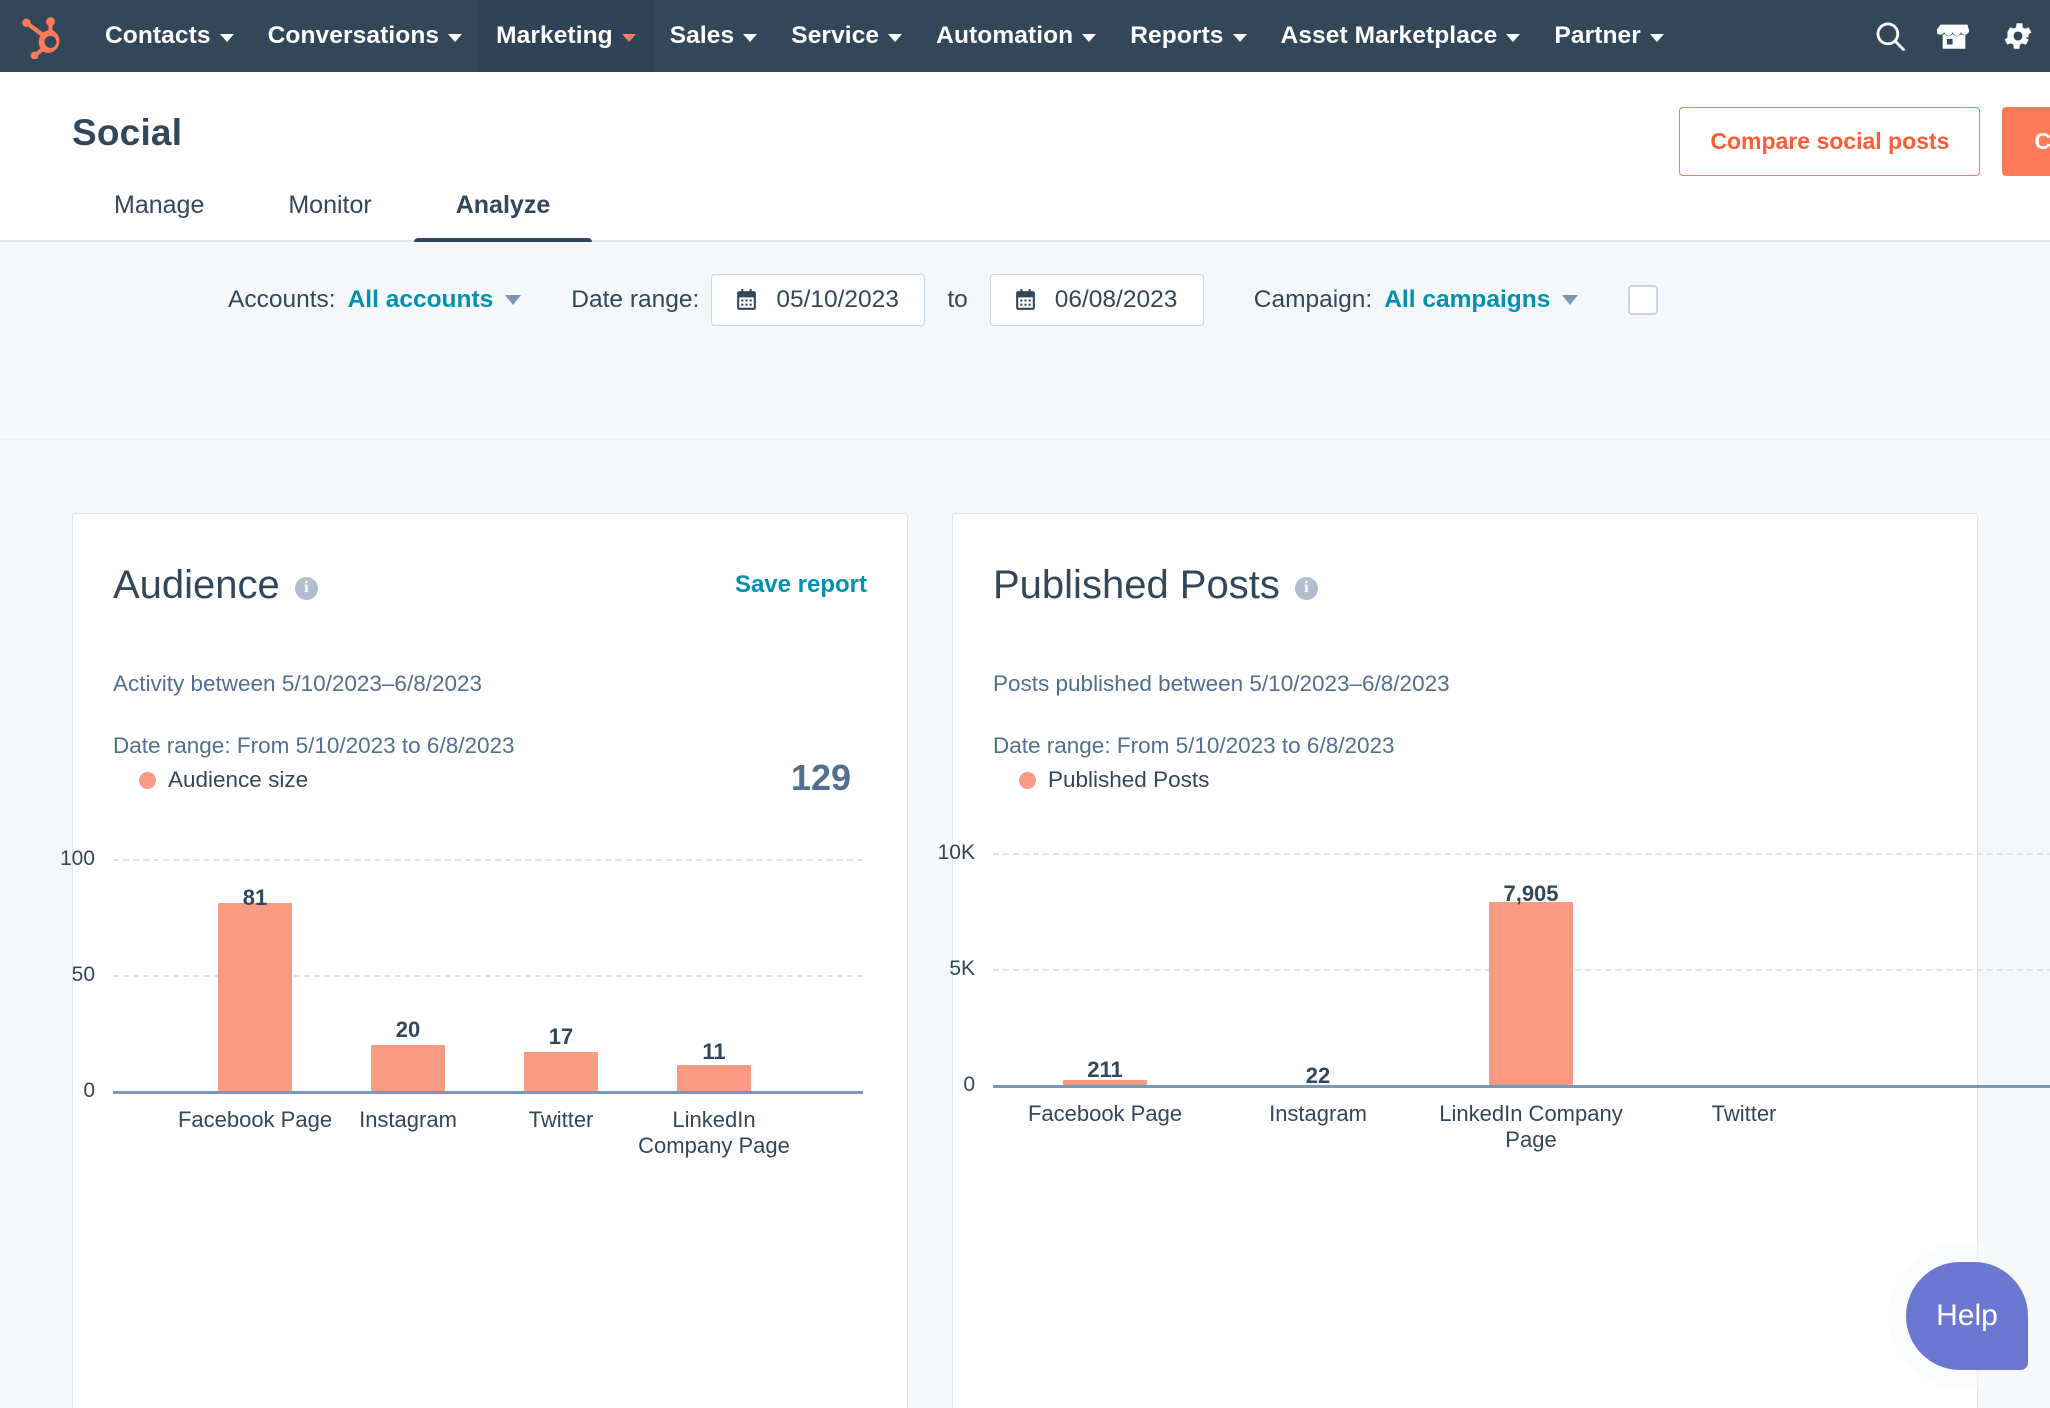 This screenshot has width=2050, height=1408. What do you see at coordinates (1830, 141) in the screenshot?
I see `compare-social-posts-button: Compare social posts` at bounding box center [1830, 141].